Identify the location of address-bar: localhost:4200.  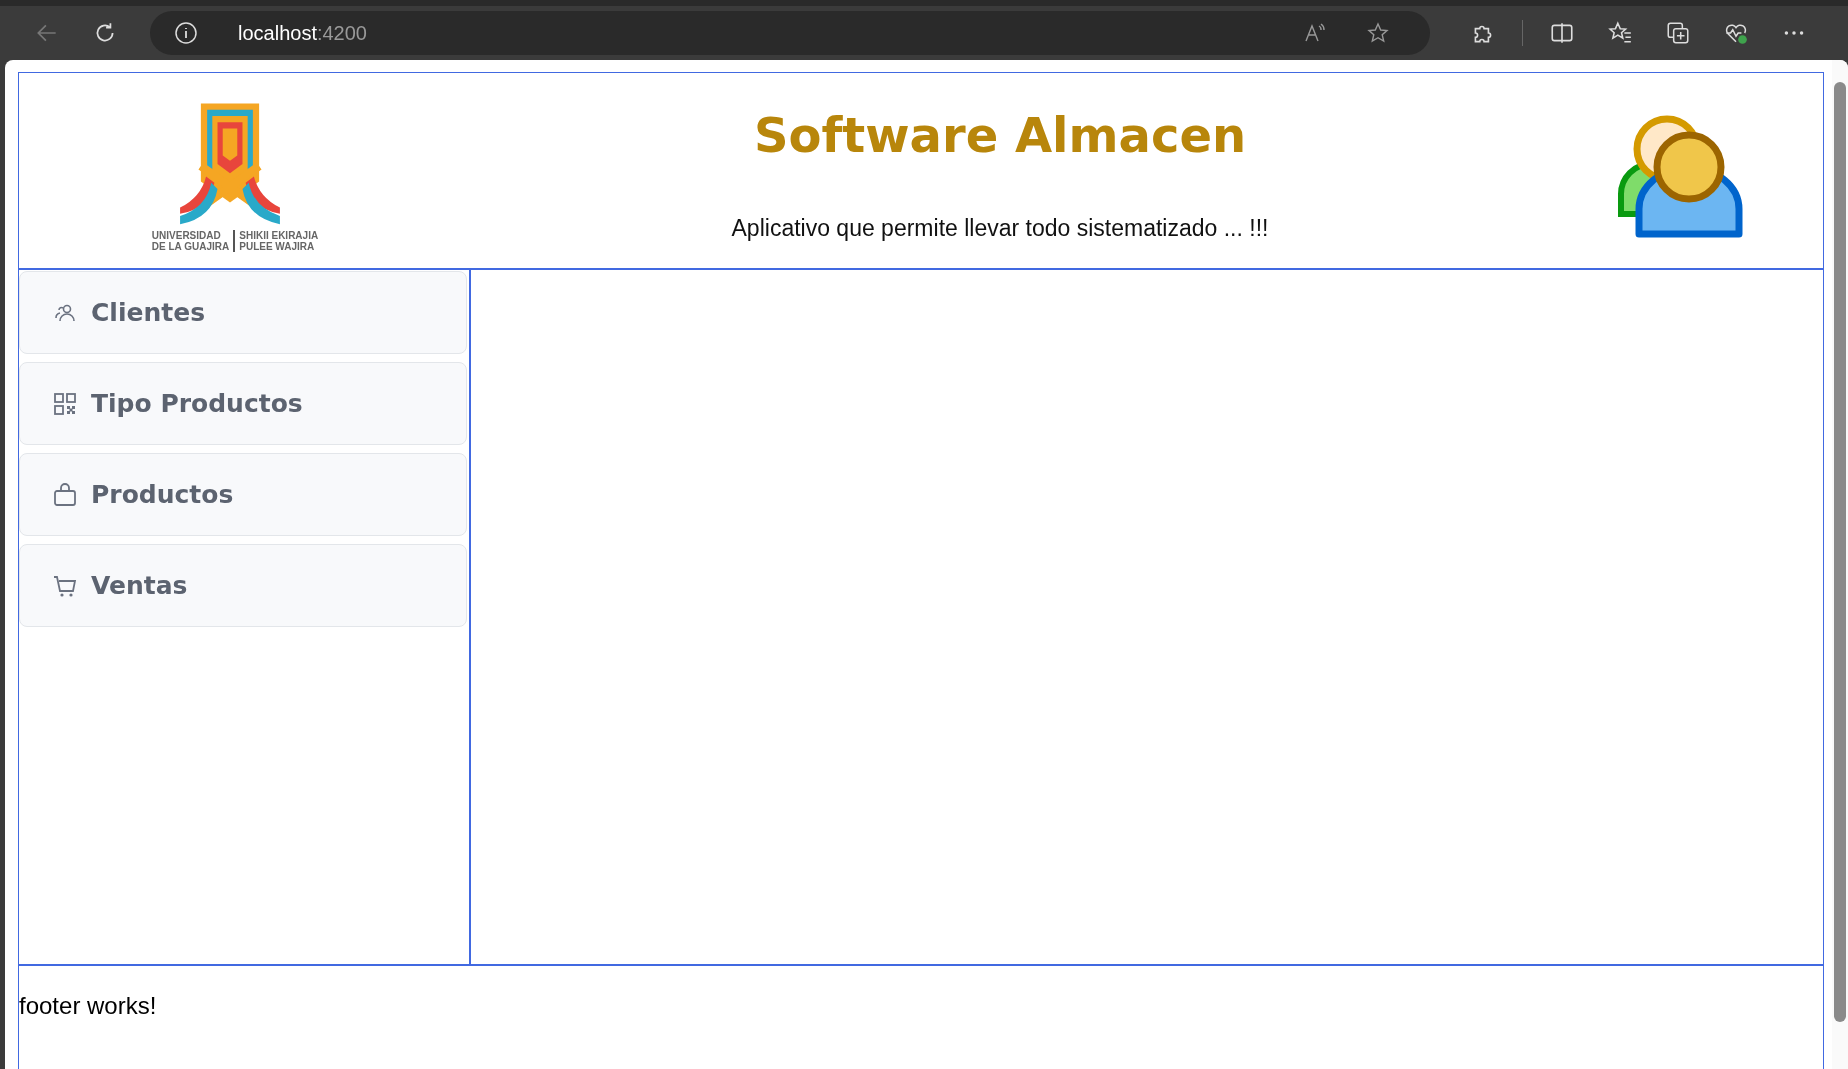
(790, 33).